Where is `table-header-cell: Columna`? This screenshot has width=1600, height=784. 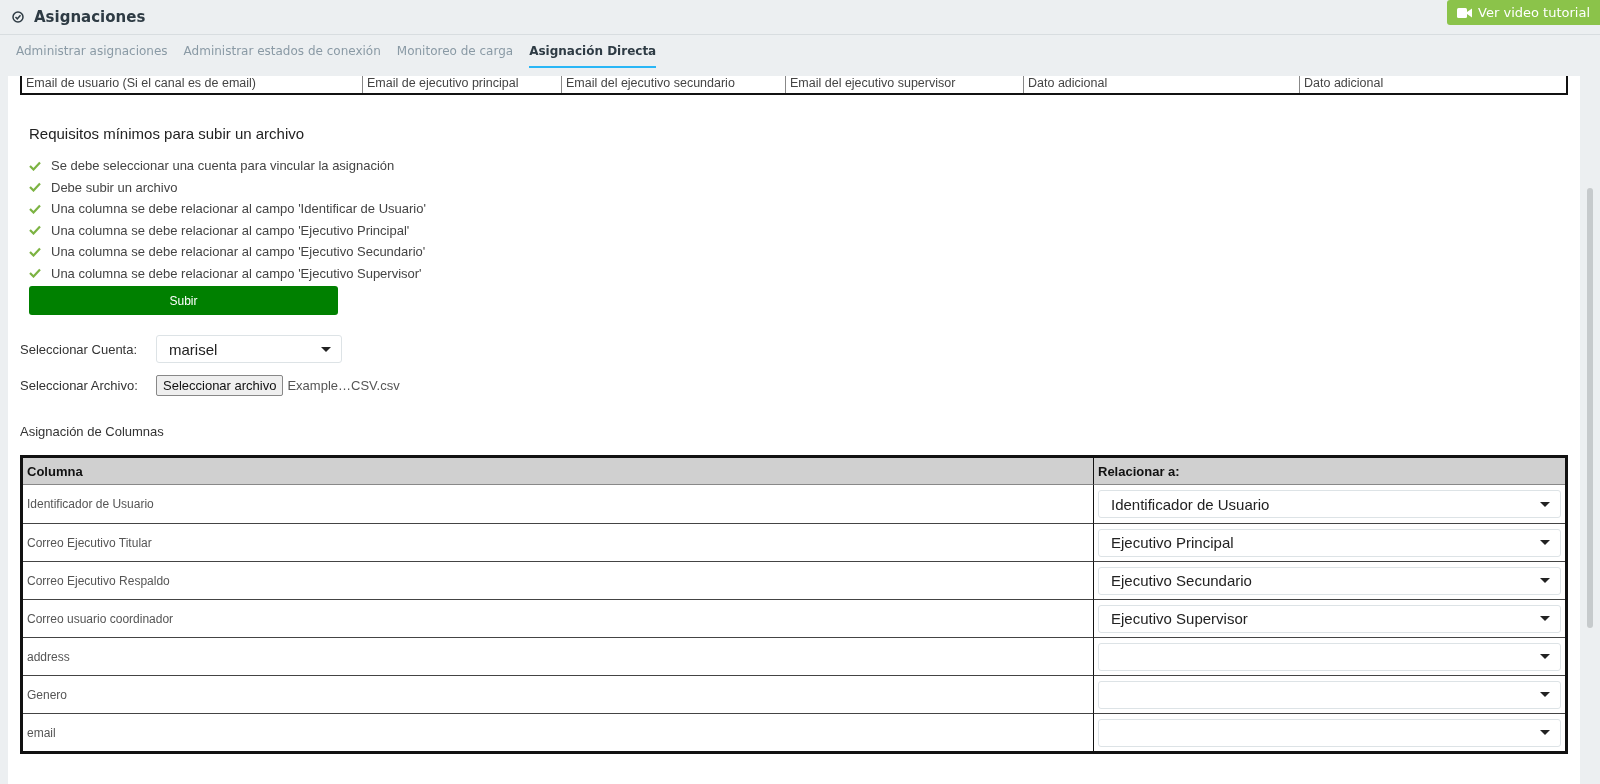 table-header-cell: Columna is located at coordinates (558, 471).